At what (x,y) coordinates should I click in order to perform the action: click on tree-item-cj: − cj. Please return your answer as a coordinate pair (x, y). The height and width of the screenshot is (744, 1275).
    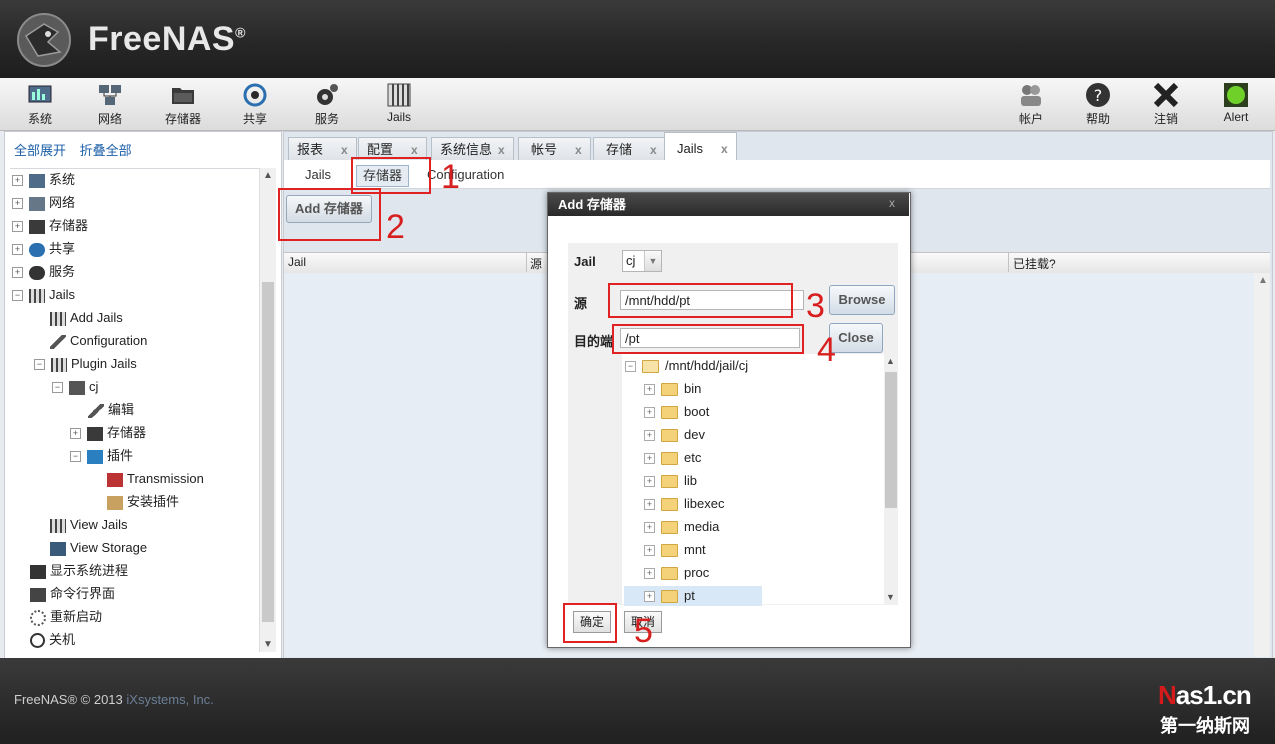
    Looking at the image, I should click on (75, 387).